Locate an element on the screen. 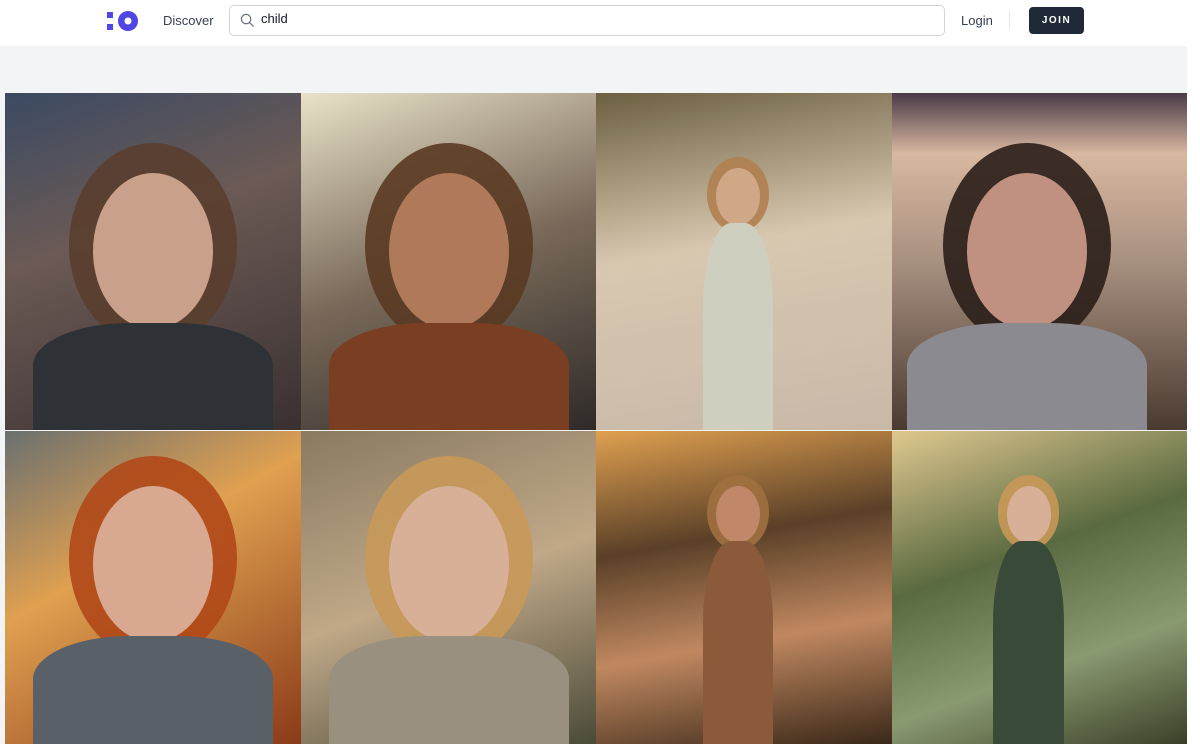 This screenshot has width=1200, height=744. gallery-image-boy-grass-path is located at coordinates (1039, 587).